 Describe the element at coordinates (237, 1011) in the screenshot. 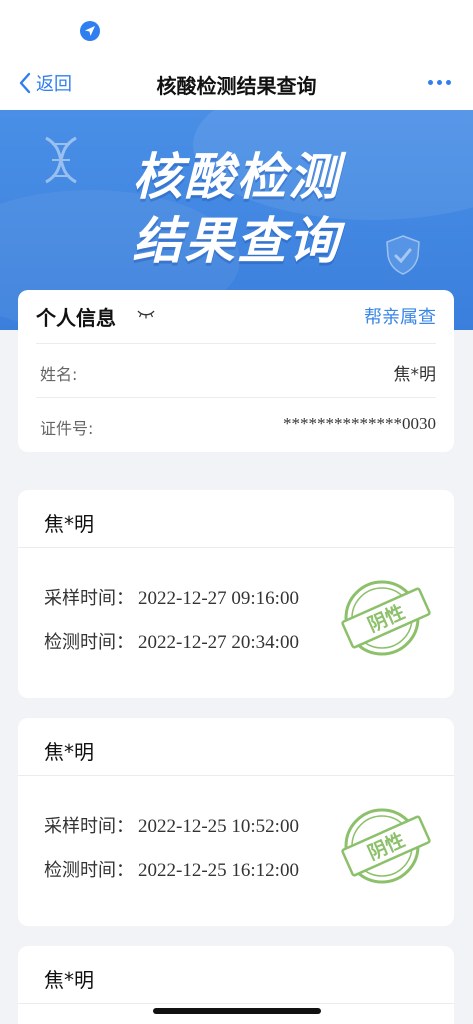

I see `home-indicator` at that location.